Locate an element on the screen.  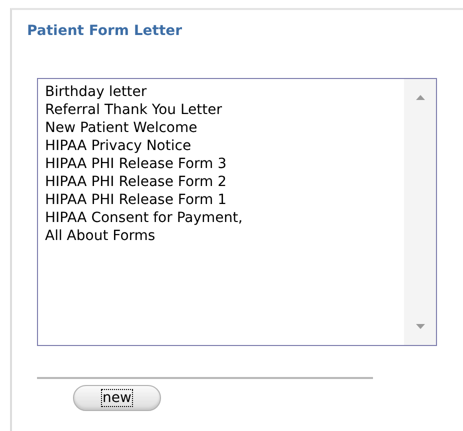
letter-option: HIPAA PHI Release Form 2 is located at coordinates (136, 182).